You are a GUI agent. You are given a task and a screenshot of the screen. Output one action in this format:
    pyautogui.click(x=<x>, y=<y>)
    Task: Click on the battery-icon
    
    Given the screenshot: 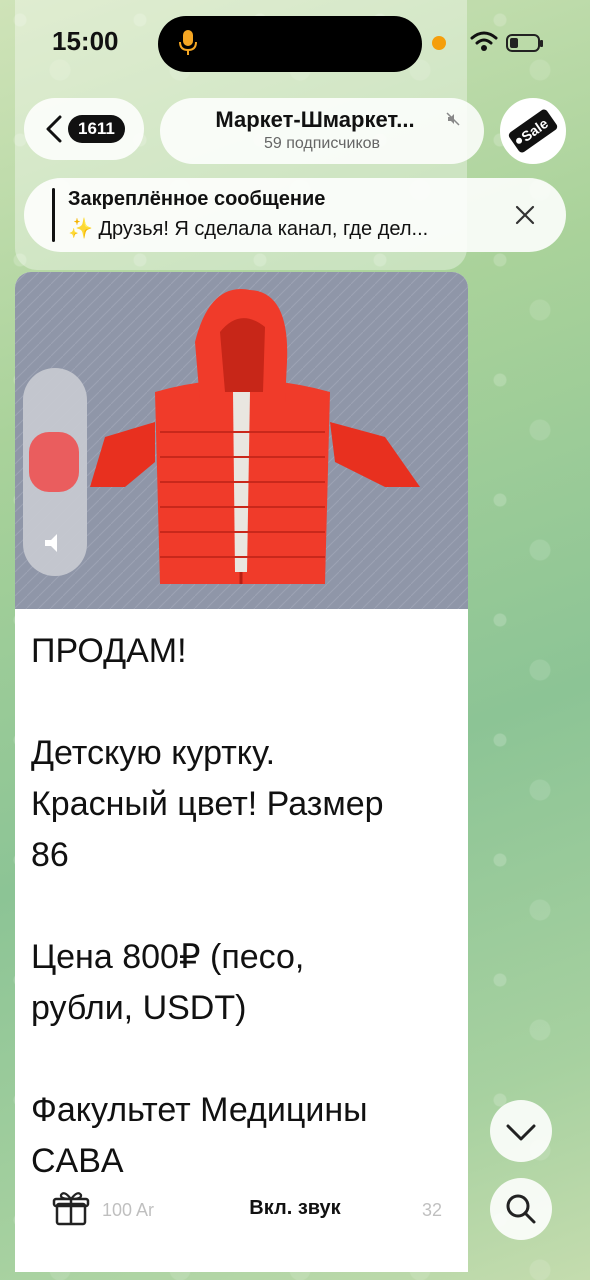 What is the action you would take?
    pyautogui.click(x=524, y=43)
    